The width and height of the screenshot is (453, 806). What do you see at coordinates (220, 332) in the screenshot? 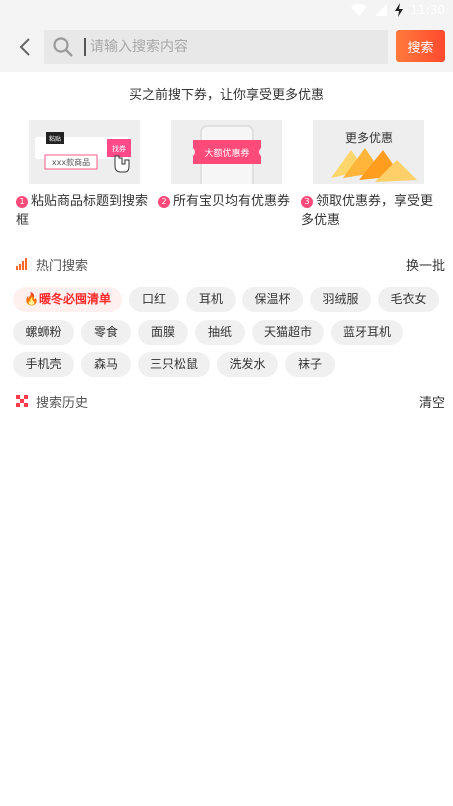
I see `hot-tag: 抽纸` at bounding box center [220, 332].